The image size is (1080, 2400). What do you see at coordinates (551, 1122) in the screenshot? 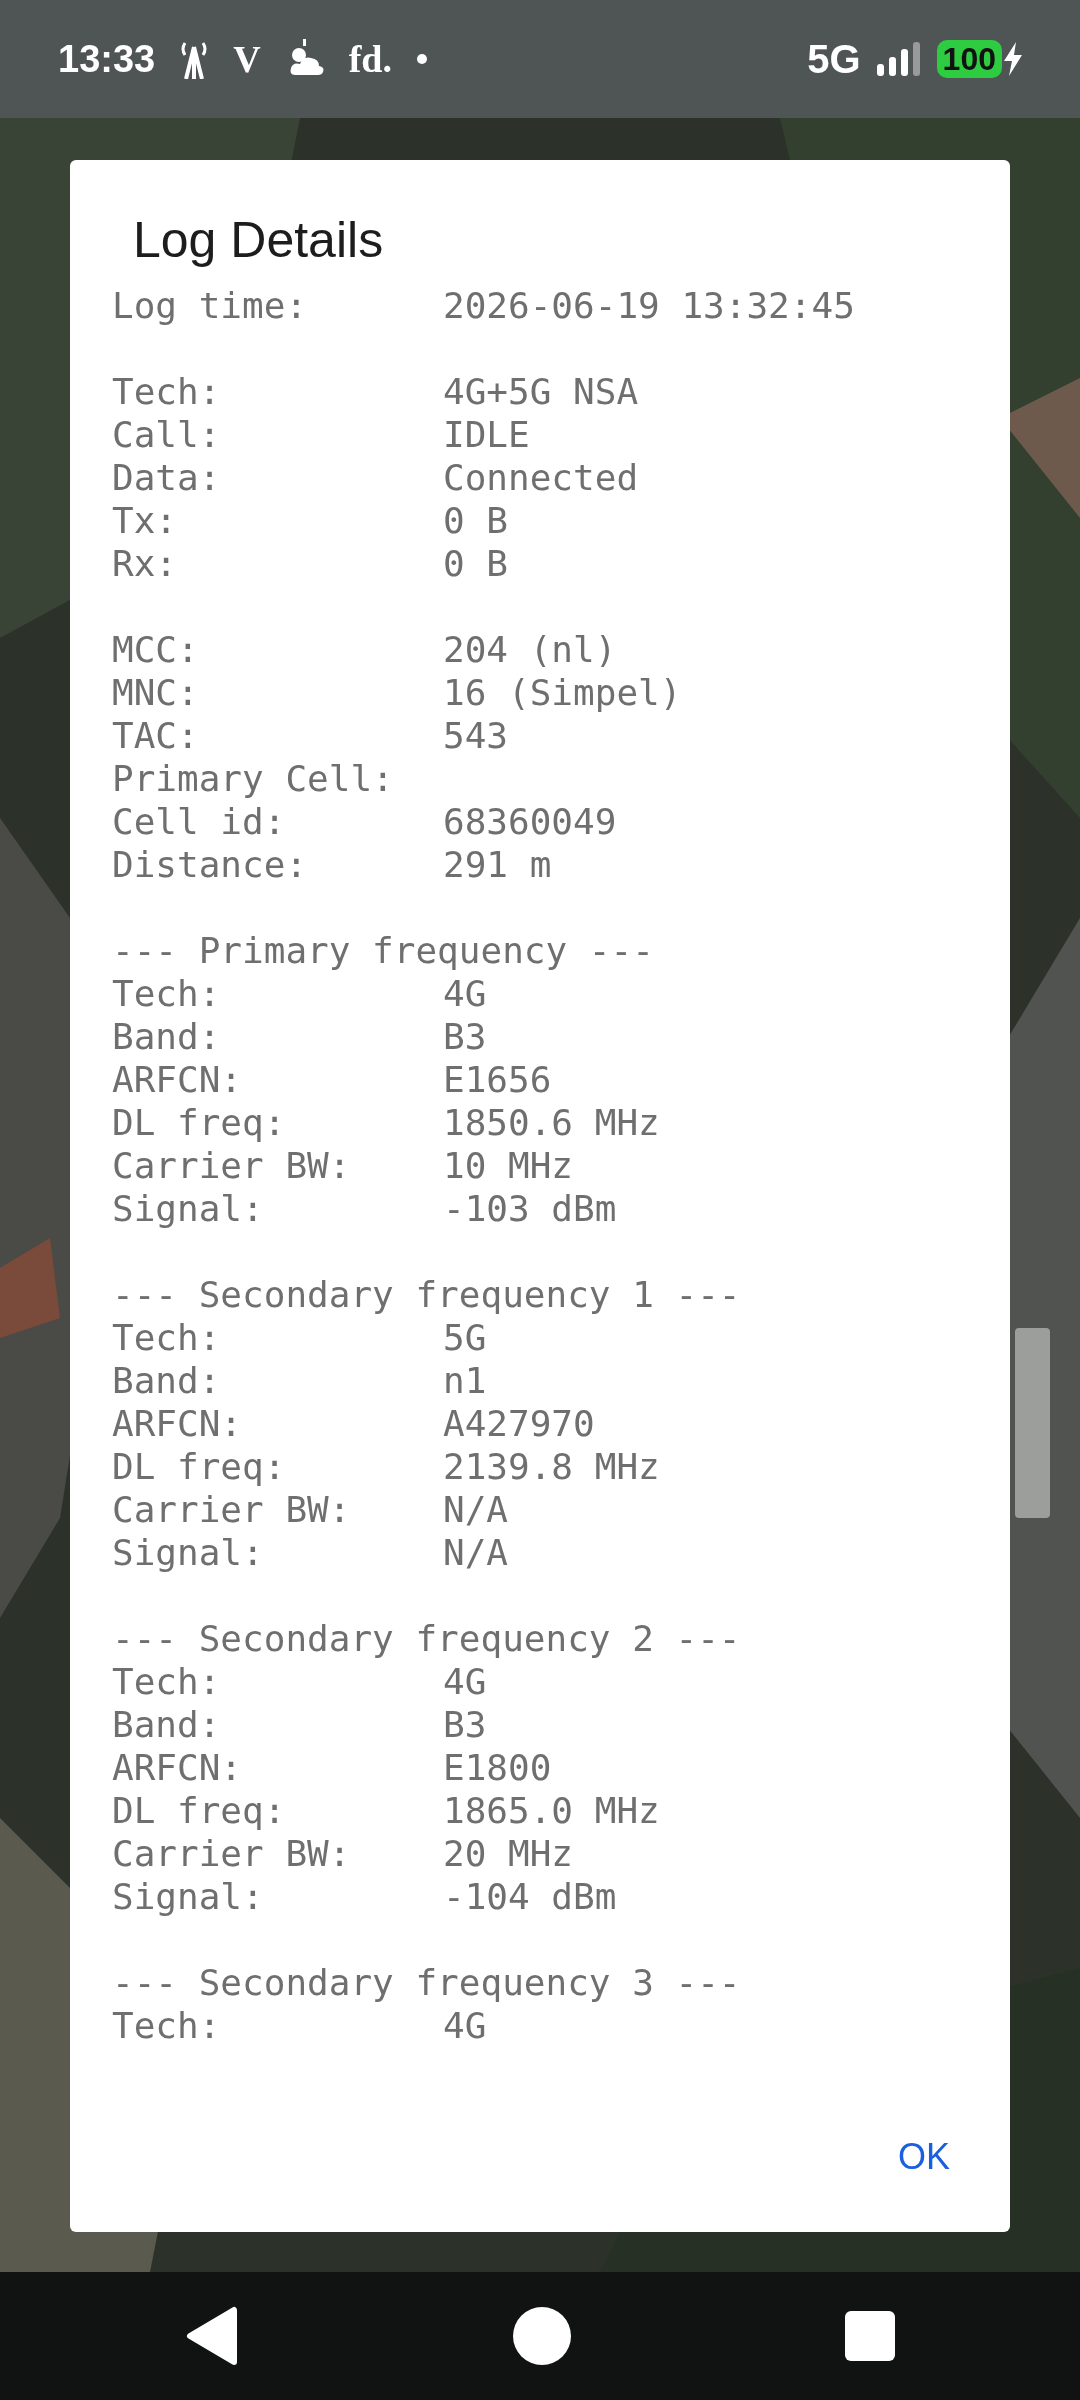
I see `log-value: 1850.6 MHz` at bounding box center [551, 1122].